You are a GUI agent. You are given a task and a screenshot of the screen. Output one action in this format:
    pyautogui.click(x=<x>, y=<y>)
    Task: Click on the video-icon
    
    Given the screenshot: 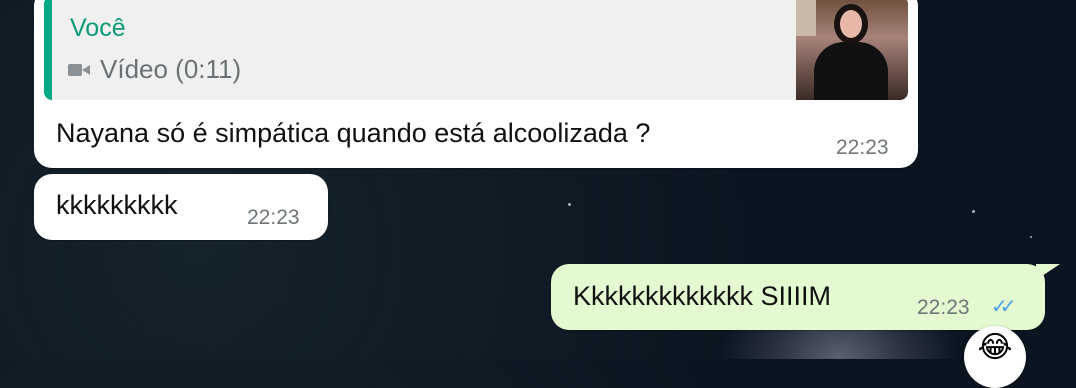 What is the action you would take?
    pyautogui.click(x=79, y=70)
    